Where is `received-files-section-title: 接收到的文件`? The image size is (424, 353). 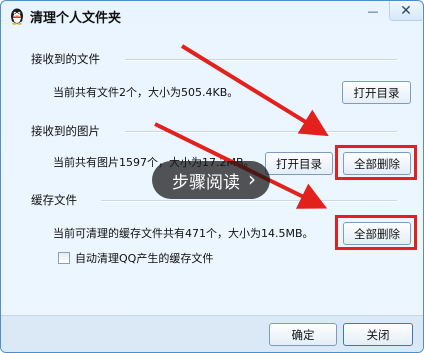 received-files-section-title: 接收到的文件 is located at coordinates (65, 59).